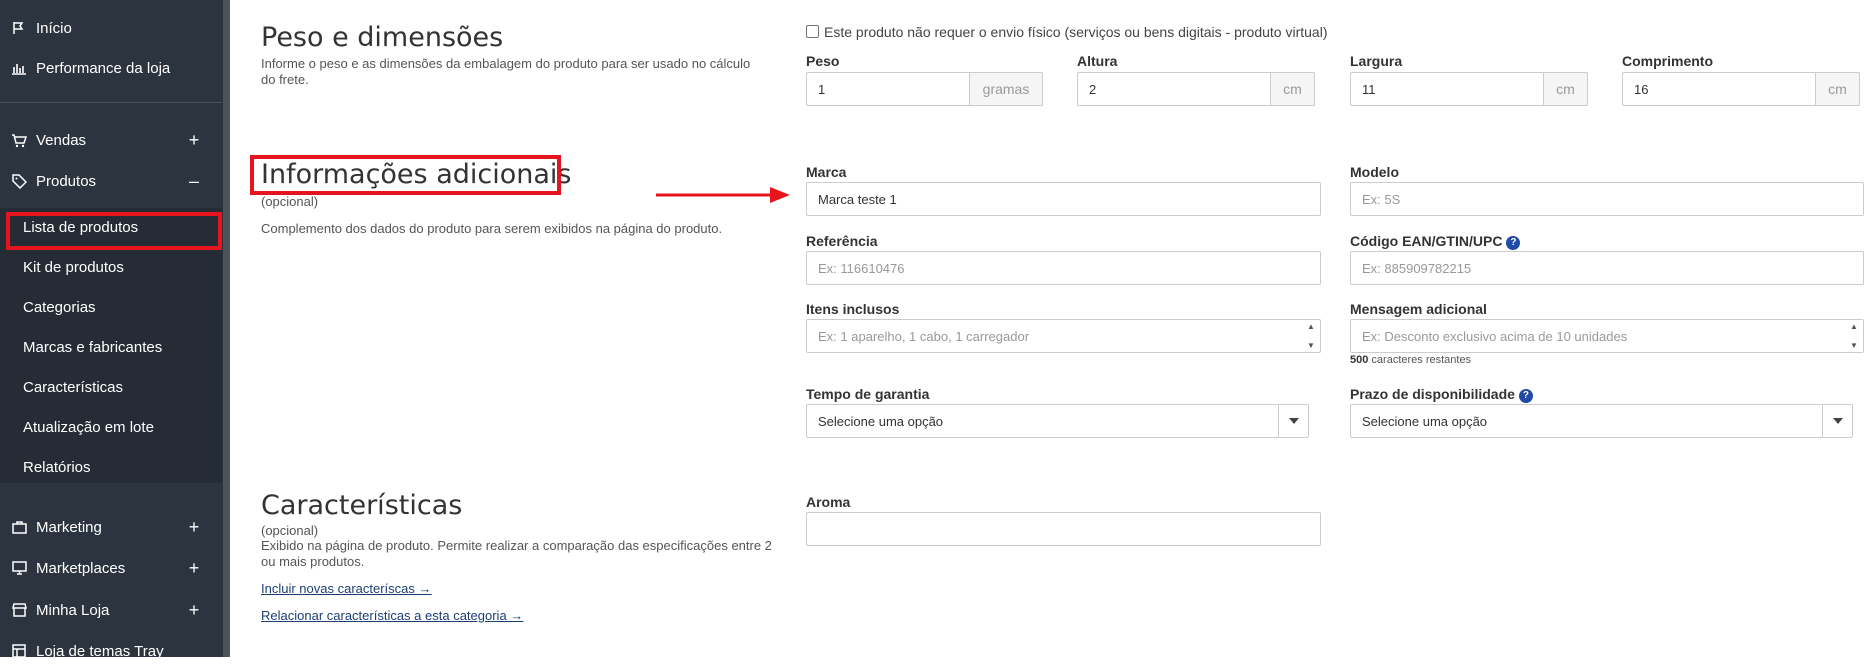  I want to click on char-counter: 500 caracteres restantes, so click(1410, 360).